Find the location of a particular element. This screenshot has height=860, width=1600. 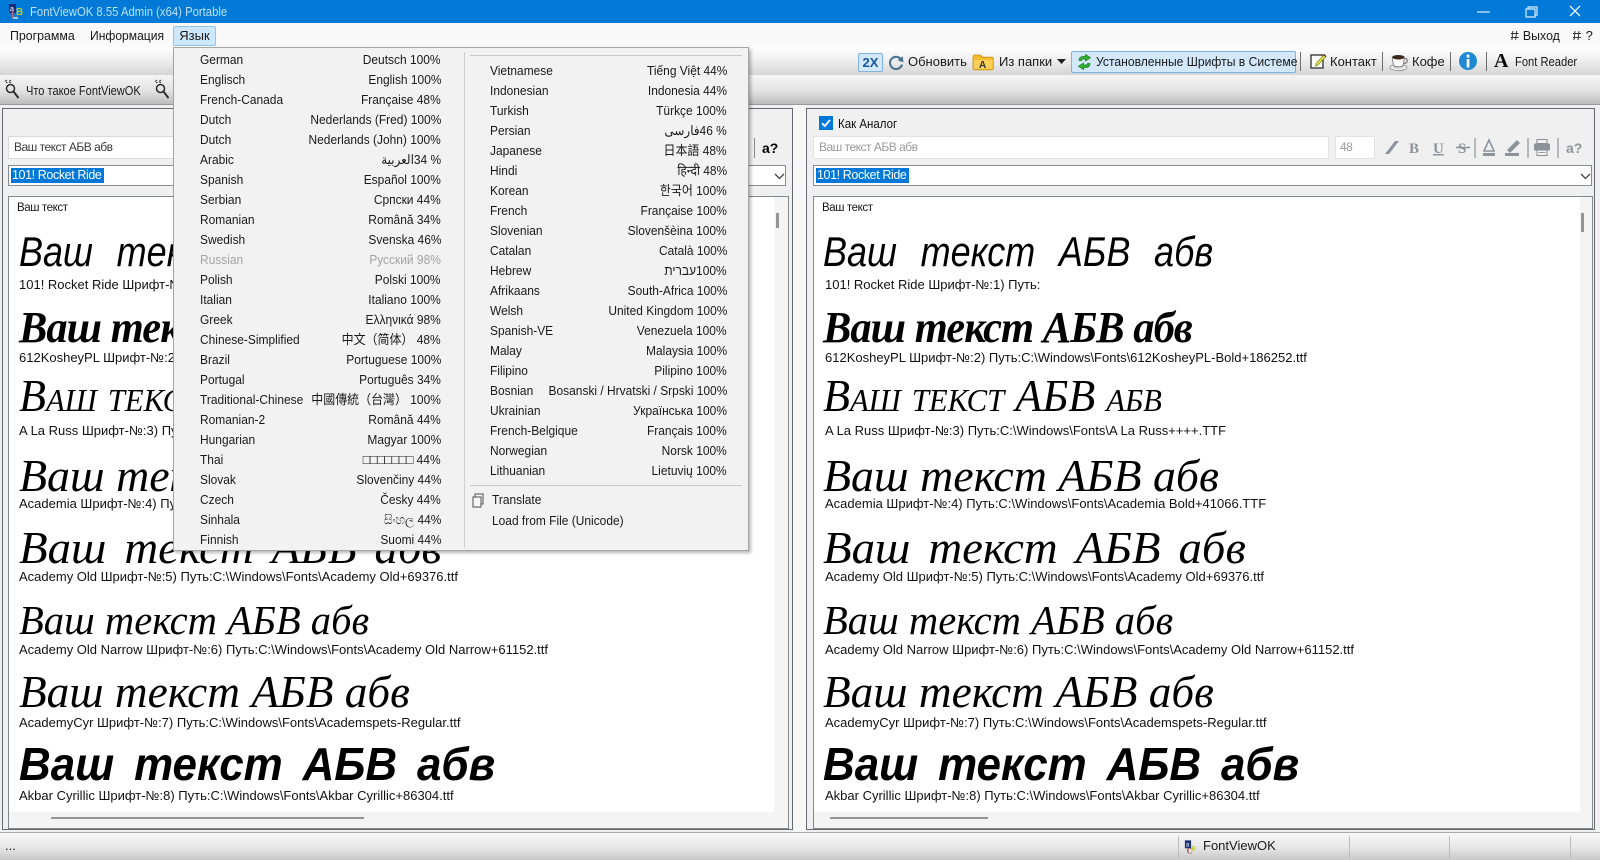

svg-text: A is located at coordinates (982, 65).